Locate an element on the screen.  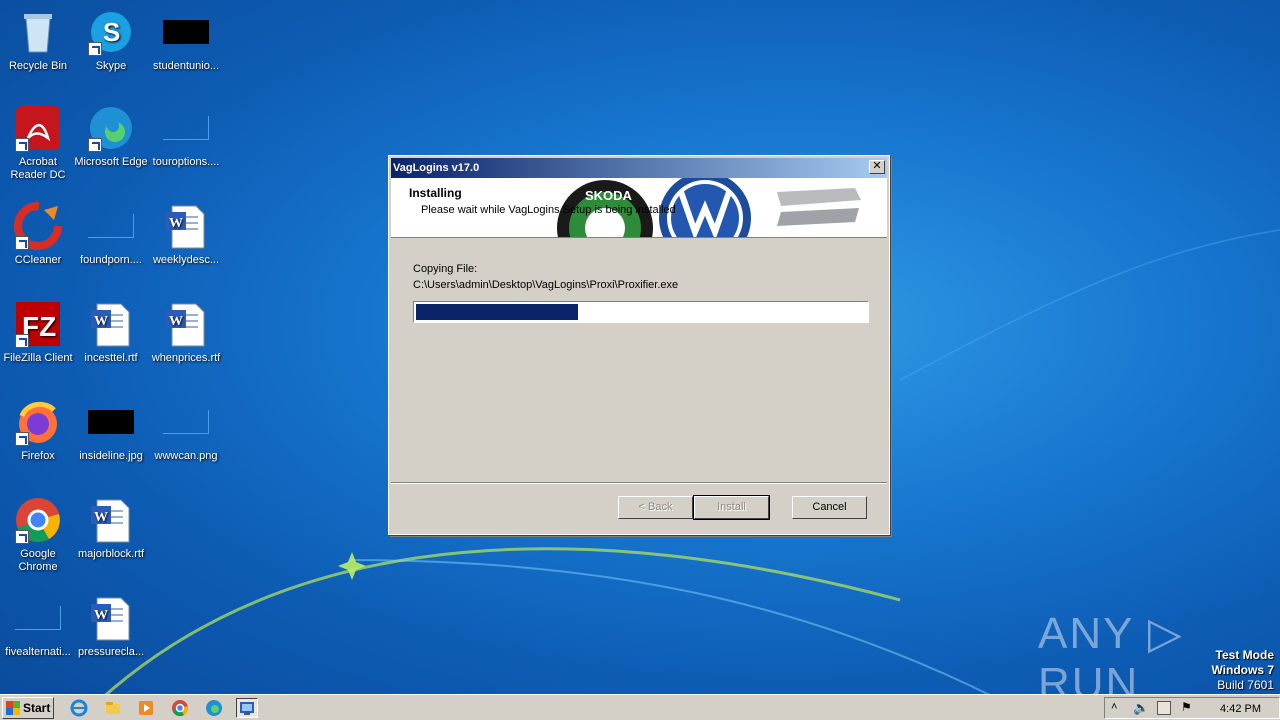
desktop-icon-edge: Microsoft Edge is located at coordinates (111, 136).